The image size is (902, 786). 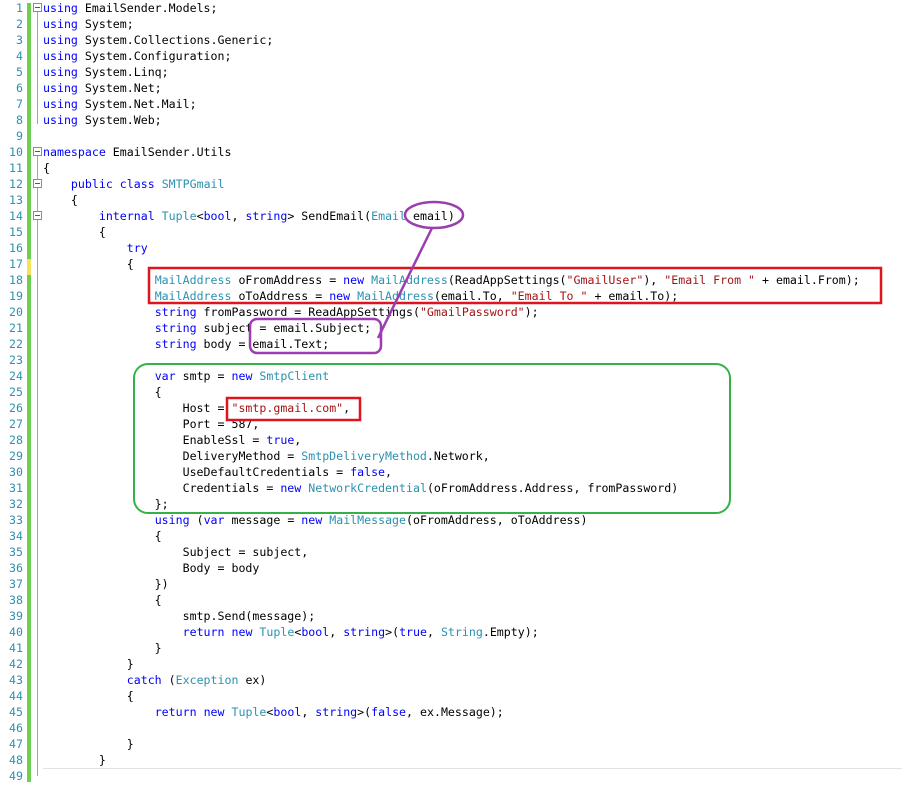 What do you see at coordinates (16, 440) in the screenshot?
I see `line-number: 28` at bounding box center [16, 440].